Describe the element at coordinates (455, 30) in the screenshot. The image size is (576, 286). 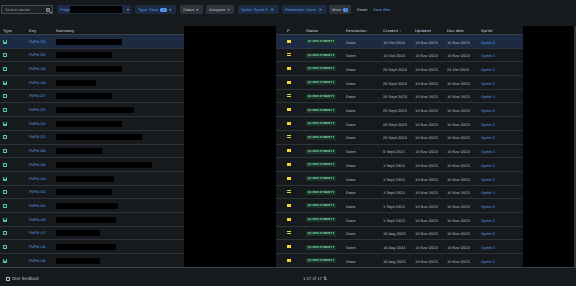
I see `column-due-date: Due date` at that location.